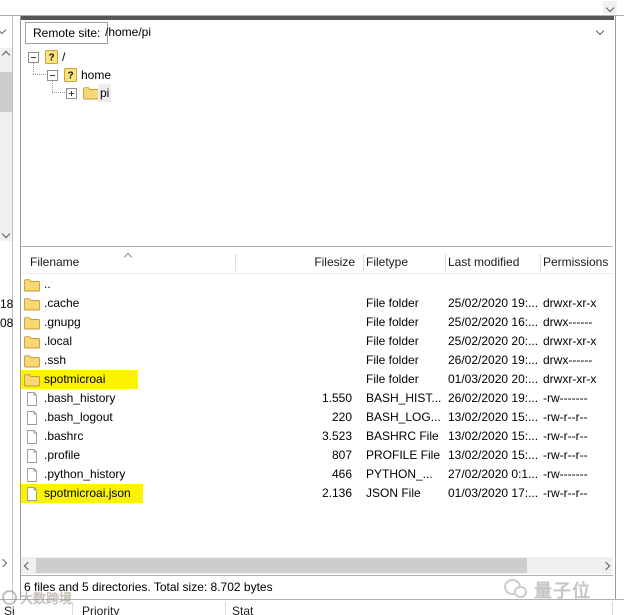 This screenshot has height=615, width=624. I want to click on watermark-text: 量子位, so click(562, 591).